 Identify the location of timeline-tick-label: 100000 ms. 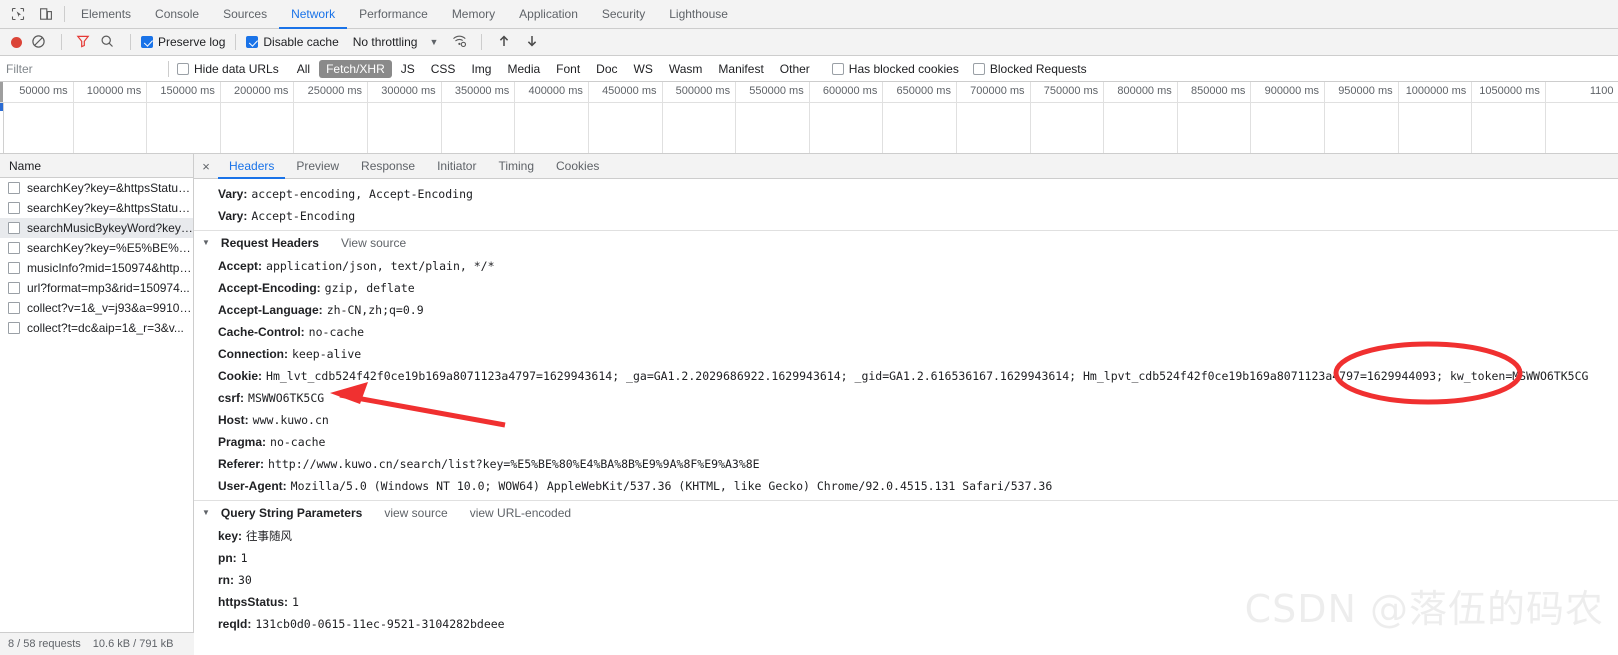
(114, 91).